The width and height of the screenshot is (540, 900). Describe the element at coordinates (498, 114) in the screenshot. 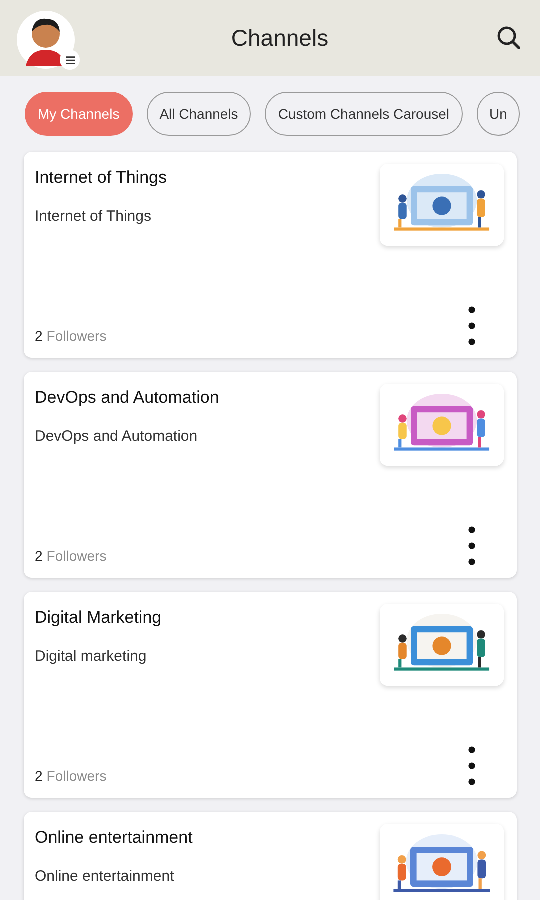

I see `filter-chip: Un` at that location.